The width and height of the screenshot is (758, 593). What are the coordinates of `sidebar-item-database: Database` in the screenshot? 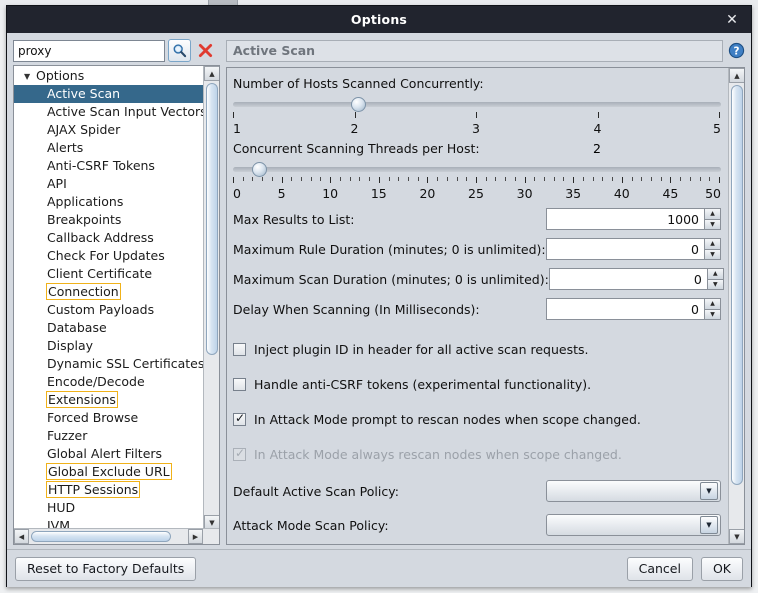 It's located at (109, 328).